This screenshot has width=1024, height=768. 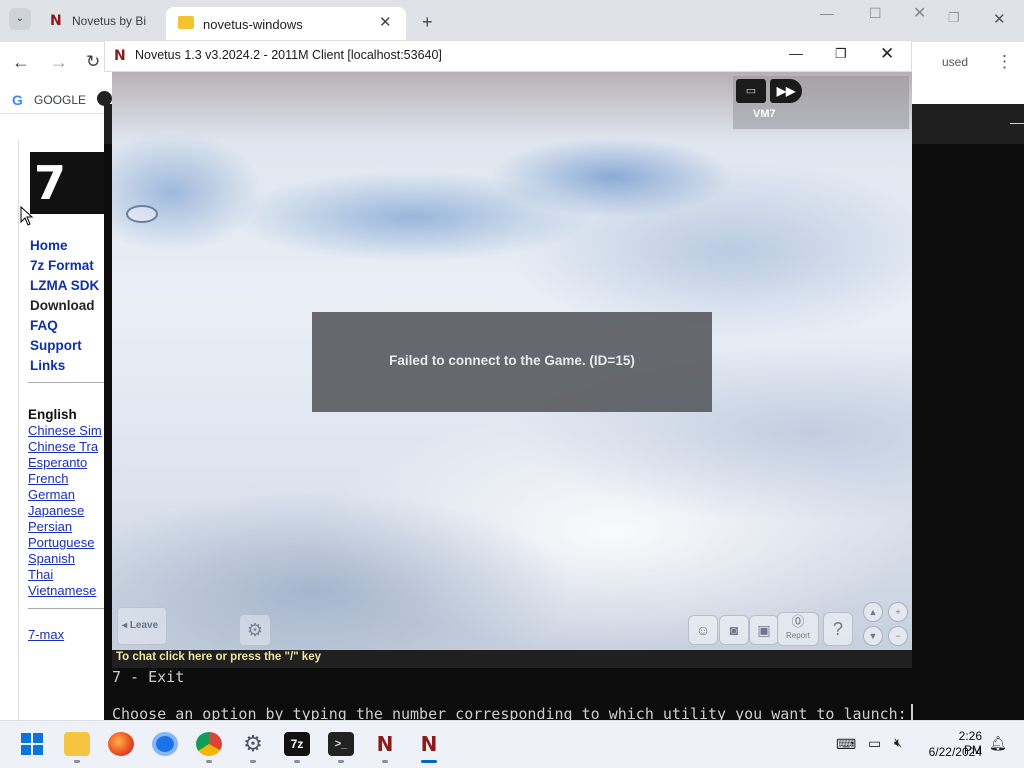 What do you see at coordinates (341, 744) in the screenshot?
I see `terminal-icon: >_` at bounding box center [341, 744].